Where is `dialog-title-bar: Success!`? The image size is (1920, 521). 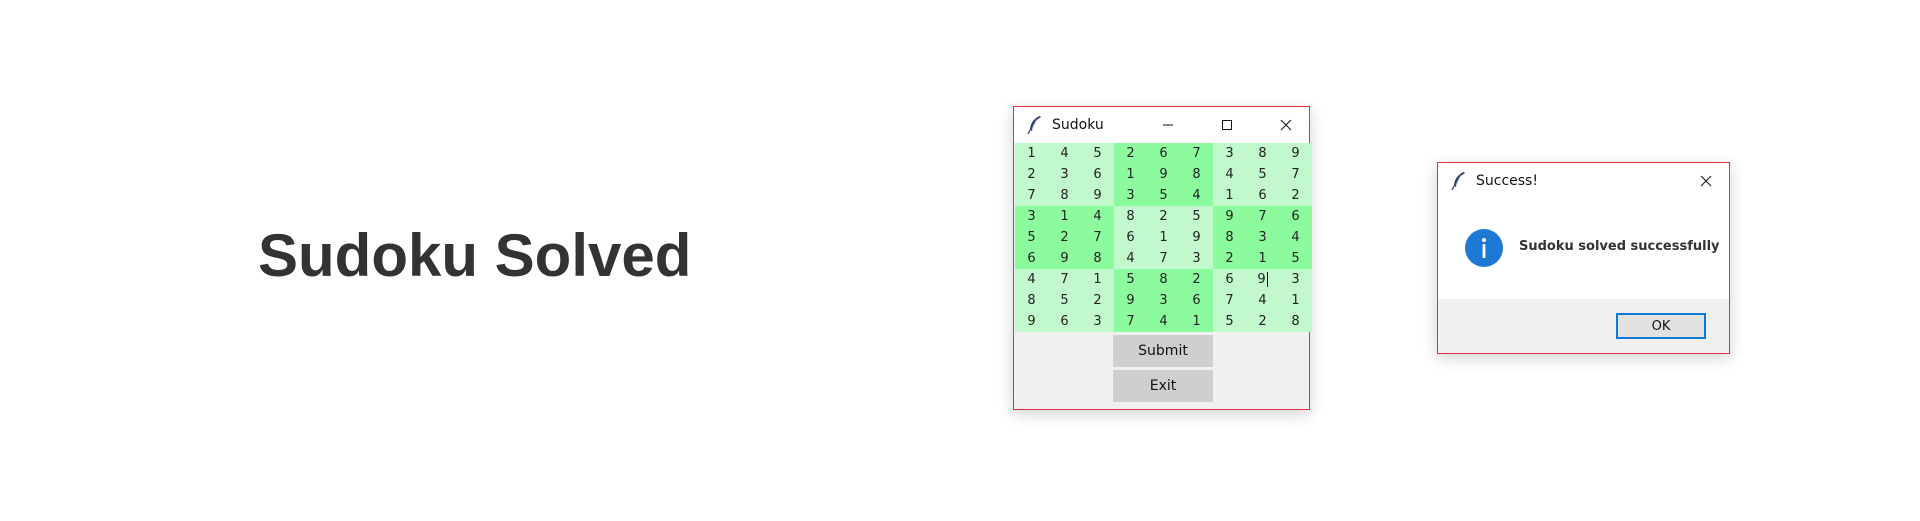
dialog-title-bar: Success! is located at coordinates (1583, 181).